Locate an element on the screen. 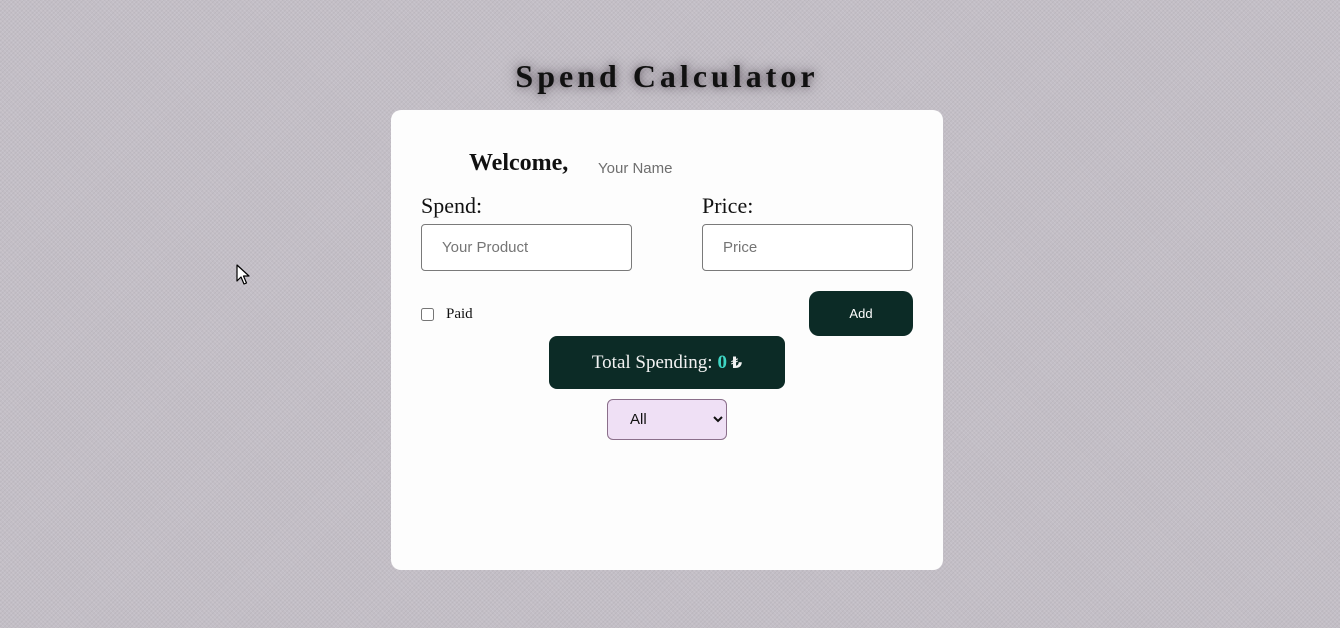 This screenshot has width=1340, height=628. paid-label: Paid is located at coordinates (459, 313).